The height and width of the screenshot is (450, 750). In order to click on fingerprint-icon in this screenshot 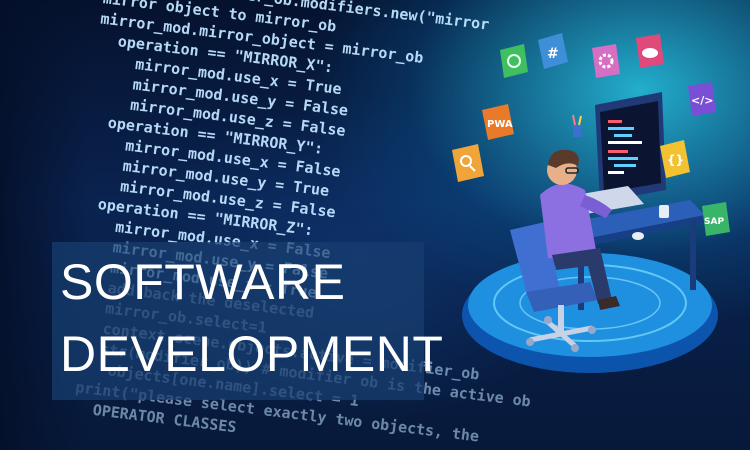, I will do `click(514, 61)`.